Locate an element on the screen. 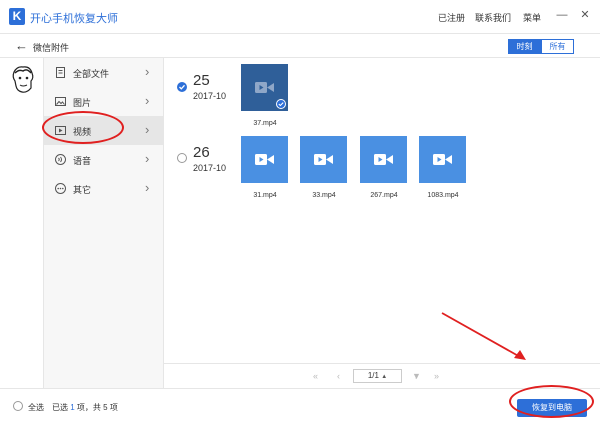  prev-page-icon: ‹ is located at coordinates (338, 376).